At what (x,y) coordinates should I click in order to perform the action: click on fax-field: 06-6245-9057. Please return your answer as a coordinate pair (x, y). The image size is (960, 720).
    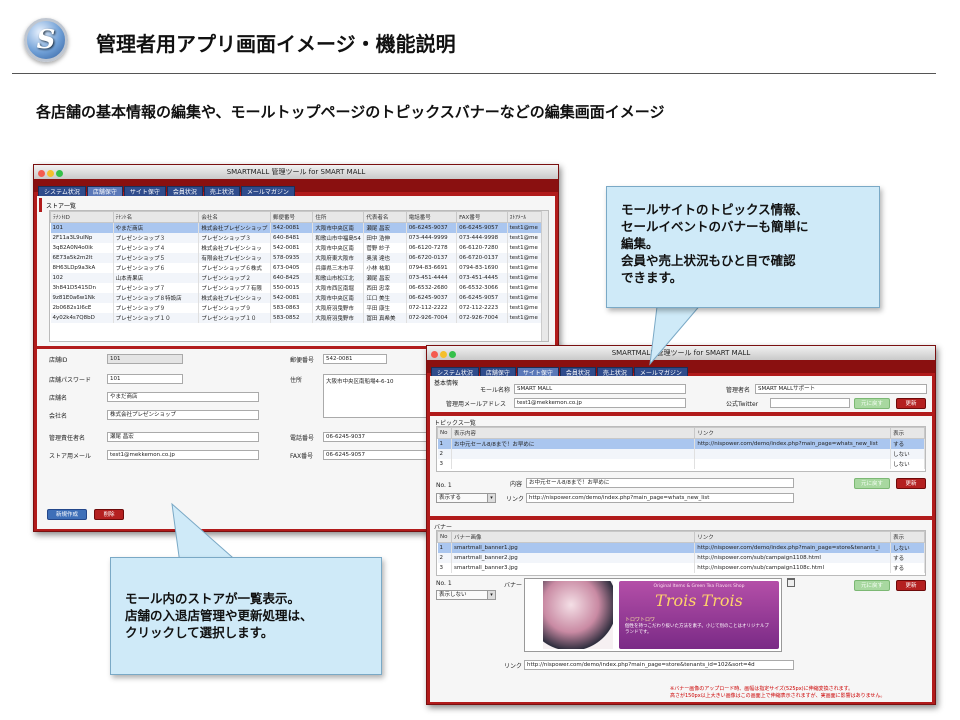
    Looking at the image, I should click on (377, 455).